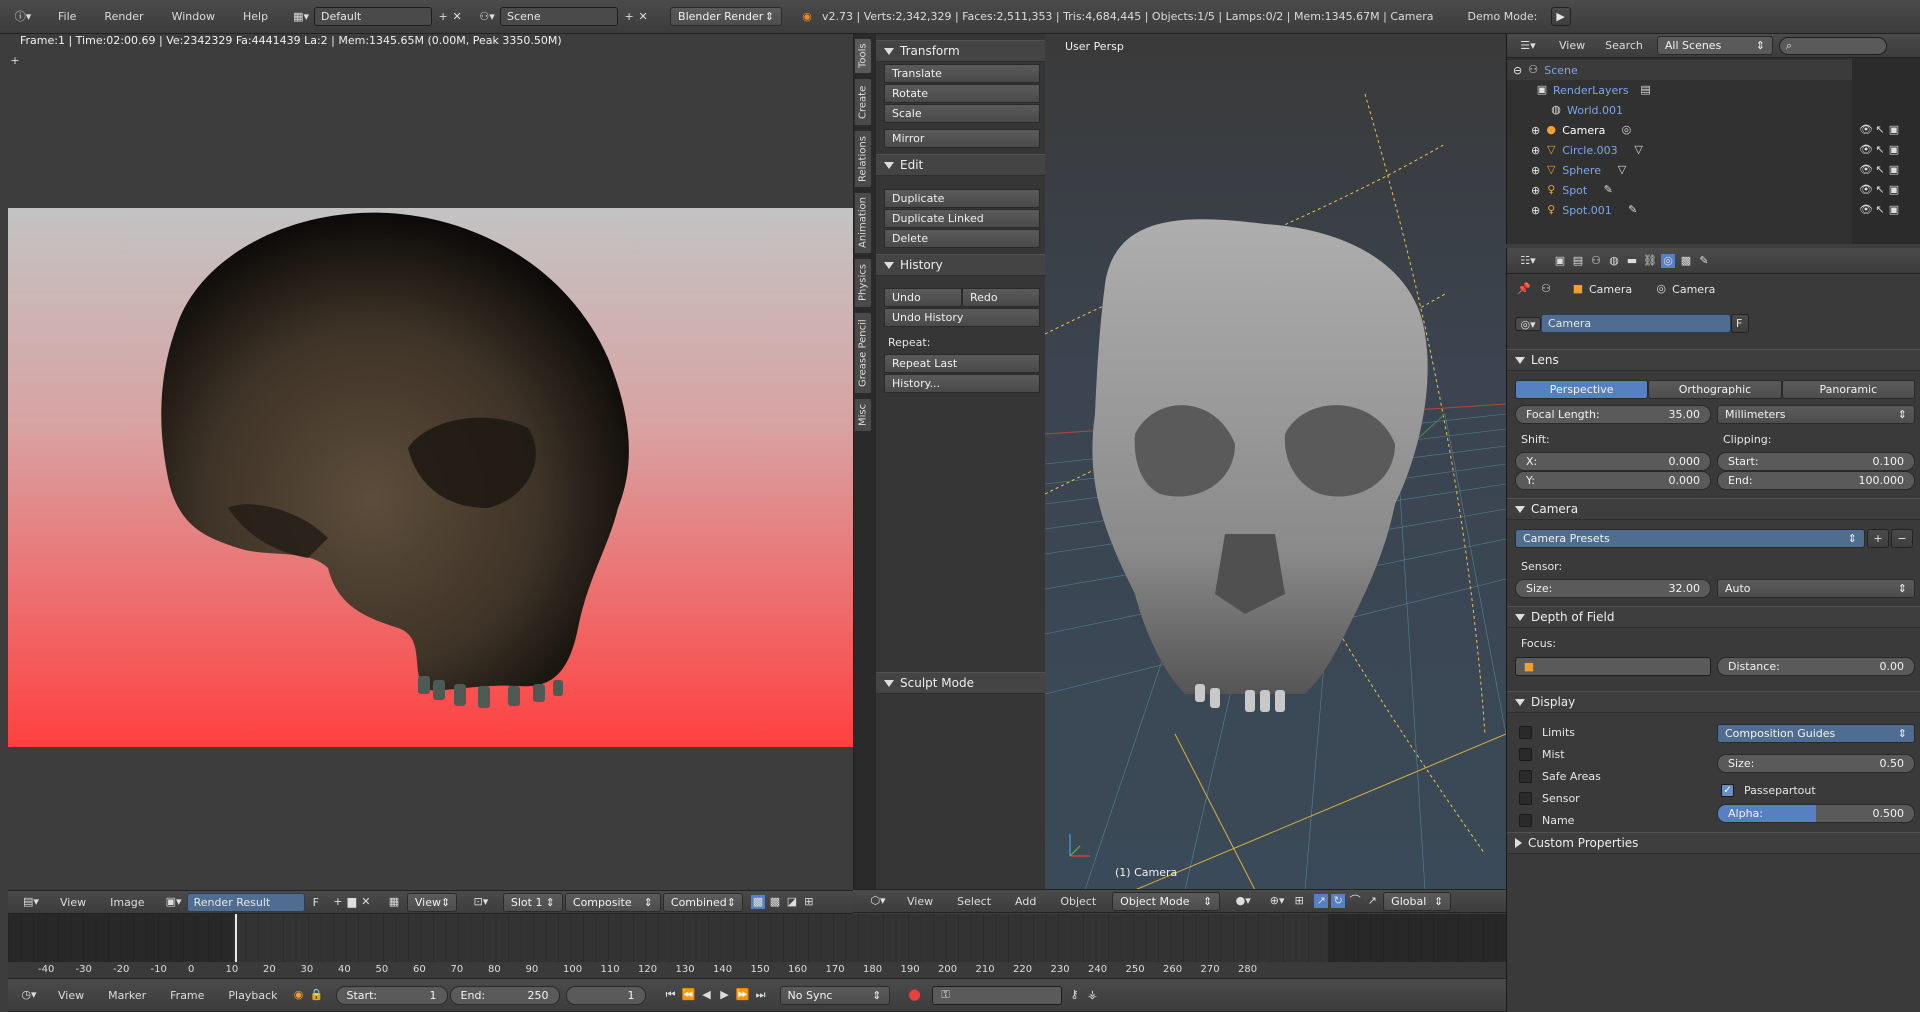 This screenshot has width=1920, height=1012. Describe the element at coordinates (1679, 110) in the screenshot. I see `outliner-item-world: ◍ World.001` at that location.